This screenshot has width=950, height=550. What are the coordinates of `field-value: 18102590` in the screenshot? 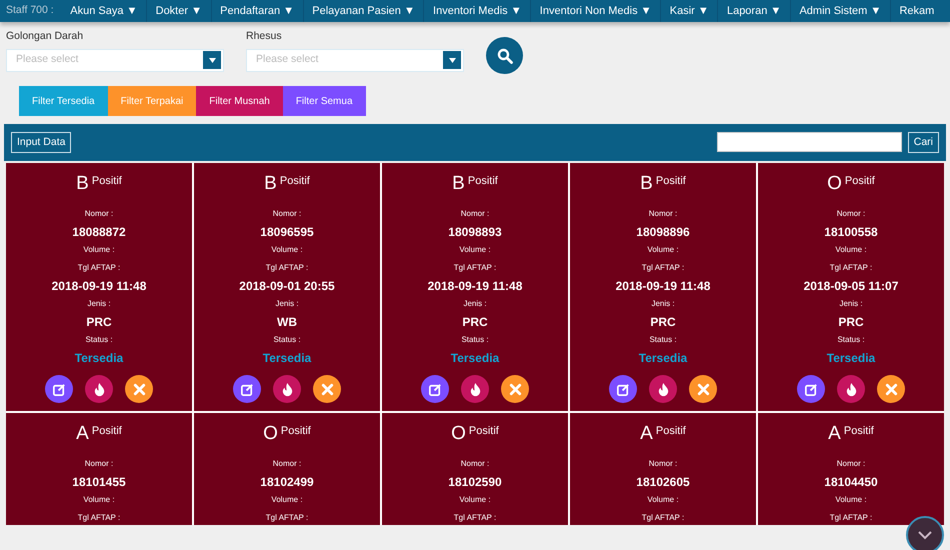 It's located at (475, 482).